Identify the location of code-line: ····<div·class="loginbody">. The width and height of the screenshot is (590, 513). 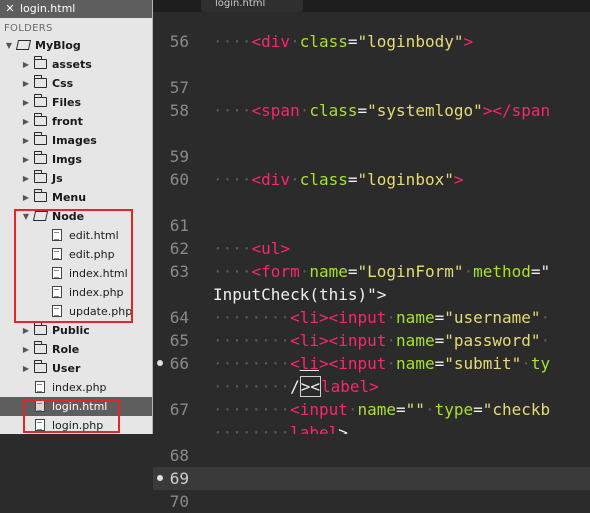
(343, 41).